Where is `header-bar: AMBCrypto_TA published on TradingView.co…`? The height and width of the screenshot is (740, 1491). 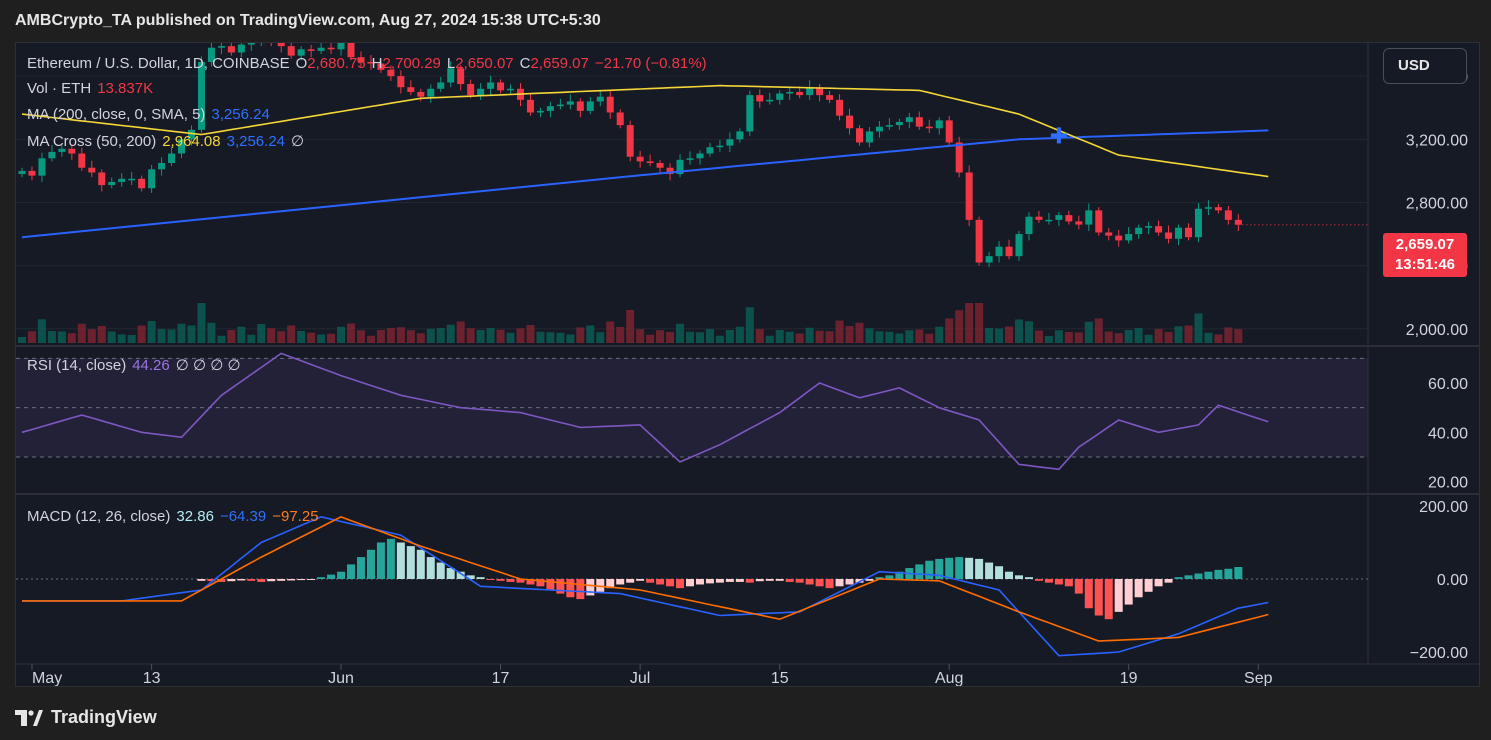
header-bar: AMBCrypto_TA published on TradingView.co… is located at coordinates (745, 21).